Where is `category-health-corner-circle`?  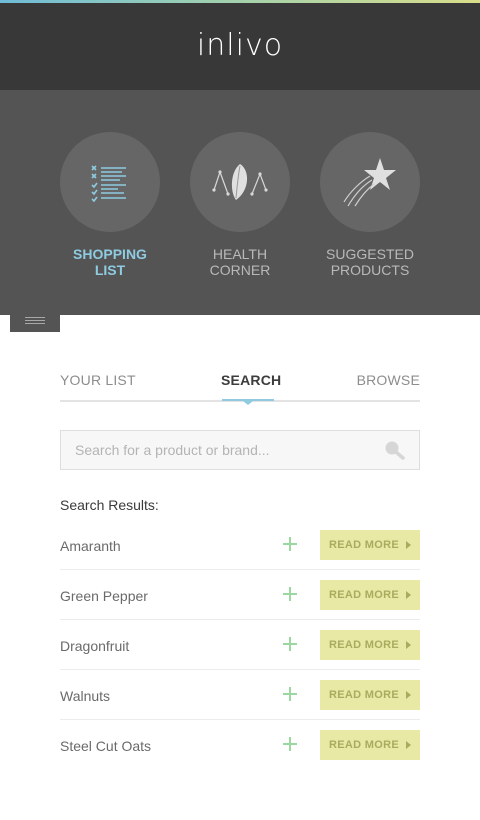 category-health-corner-circle is located at coordinates (240, 182).